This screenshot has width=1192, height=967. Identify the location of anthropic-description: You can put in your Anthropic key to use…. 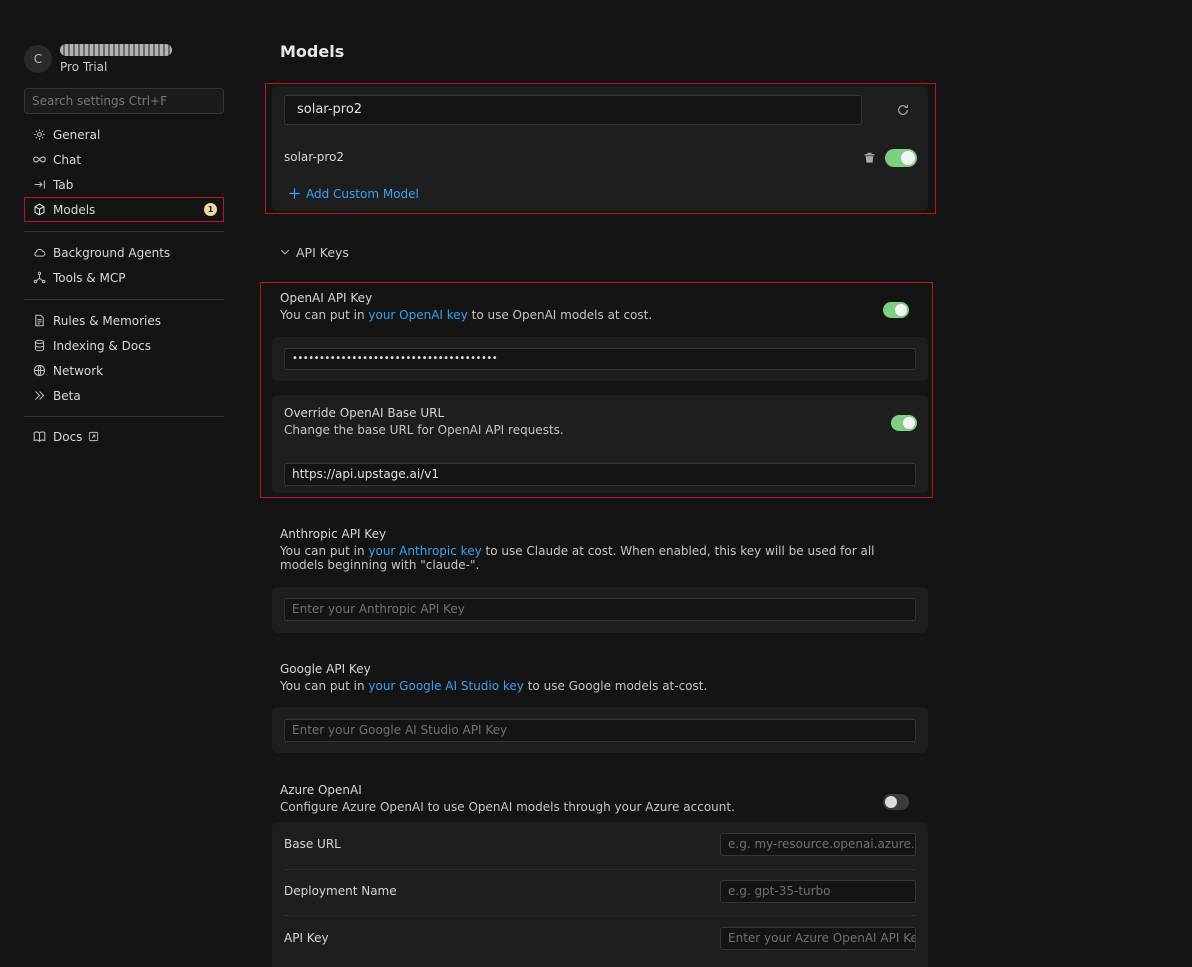
(577, 558).